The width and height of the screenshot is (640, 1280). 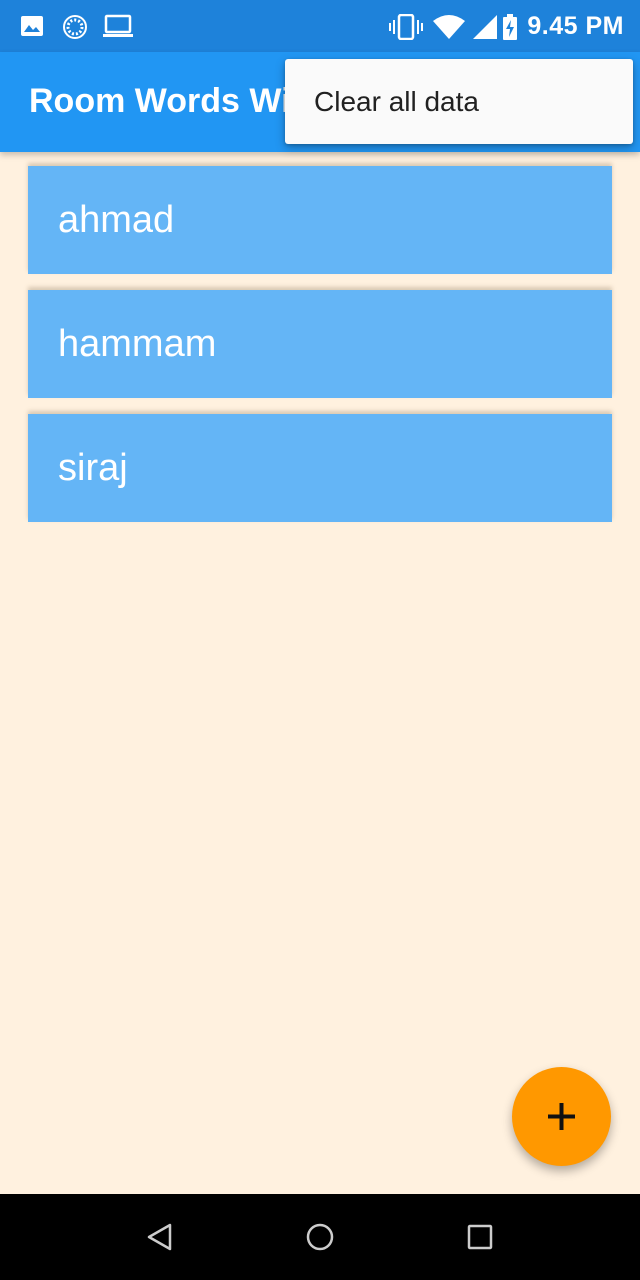 I want to click on app-title: Room Words With, so click(x=176, y=101).